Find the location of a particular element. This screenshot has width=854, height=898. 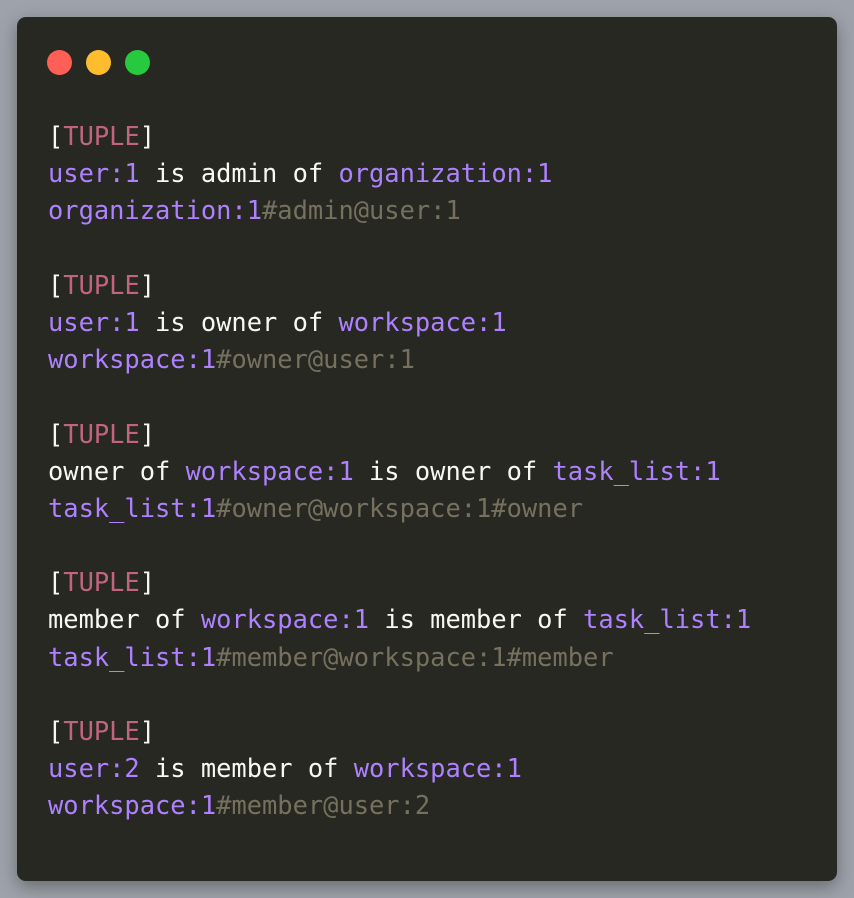

tuple-notation: task_list:1#owner@workspace:1#owner is located at coordinates (438, 508).